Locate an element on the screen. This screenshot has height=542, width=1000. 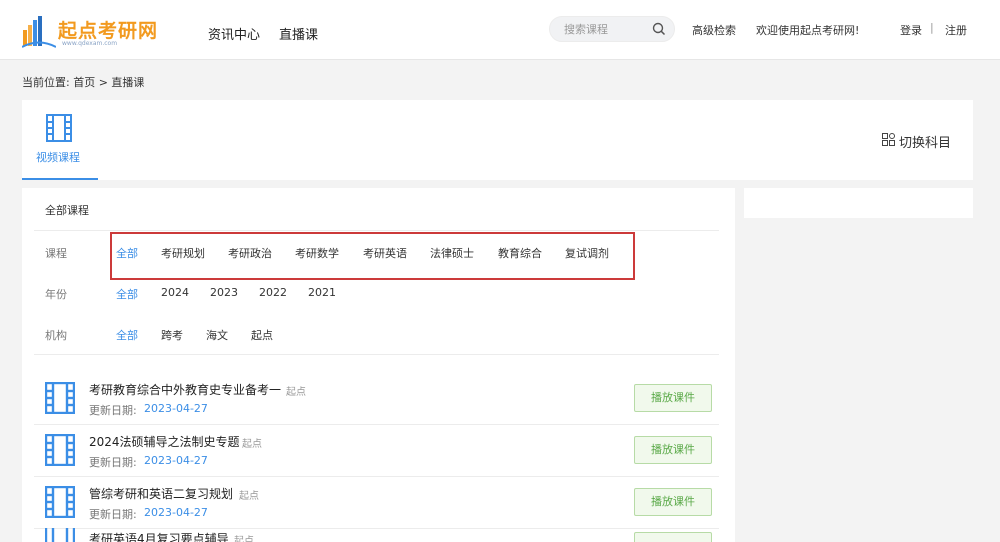
site-logo: 起点考研网 www.qdexam.com is located at coordinates (97, 32).